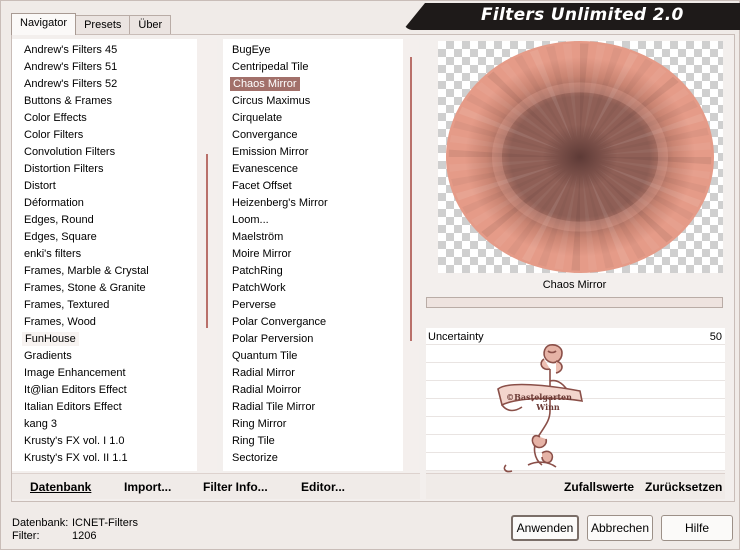 The height and width of the screenshot is (550, 740). What do you see at coordinates (71, 67) in the screenshot?
I see `category-item-label: Andrew's Filters 51` at bounding box center [71, 67].